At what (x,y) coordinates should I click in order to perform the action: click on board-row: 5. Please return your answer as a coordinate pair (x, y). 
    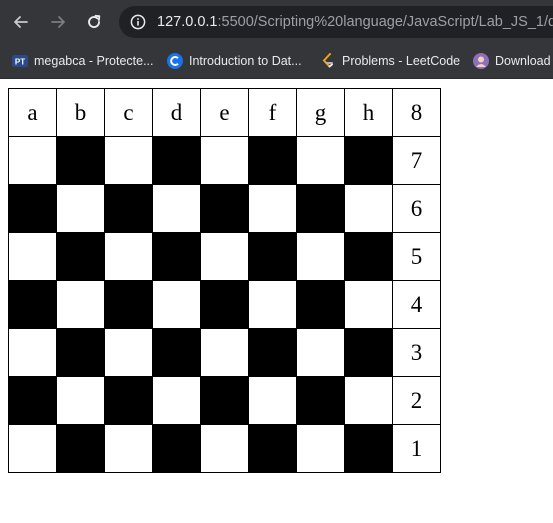
    Looking at the image, I should click on (224, 256).